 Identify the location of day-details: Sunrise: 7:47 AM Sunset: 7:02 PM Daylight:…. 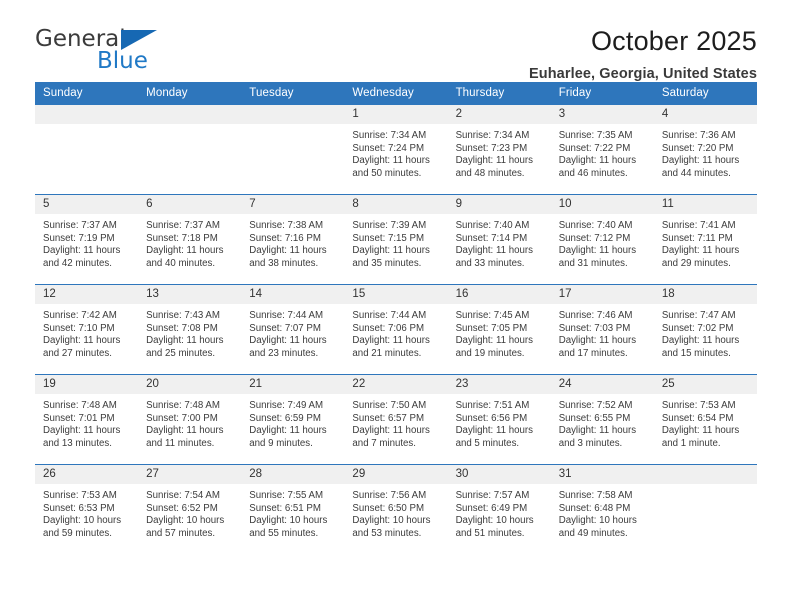
(705, 332).